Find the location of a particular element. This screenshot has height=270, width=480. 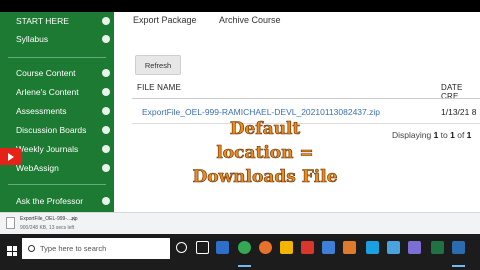

sidebar-item-label: Weekly Journals is located at coordinates (47, 149).